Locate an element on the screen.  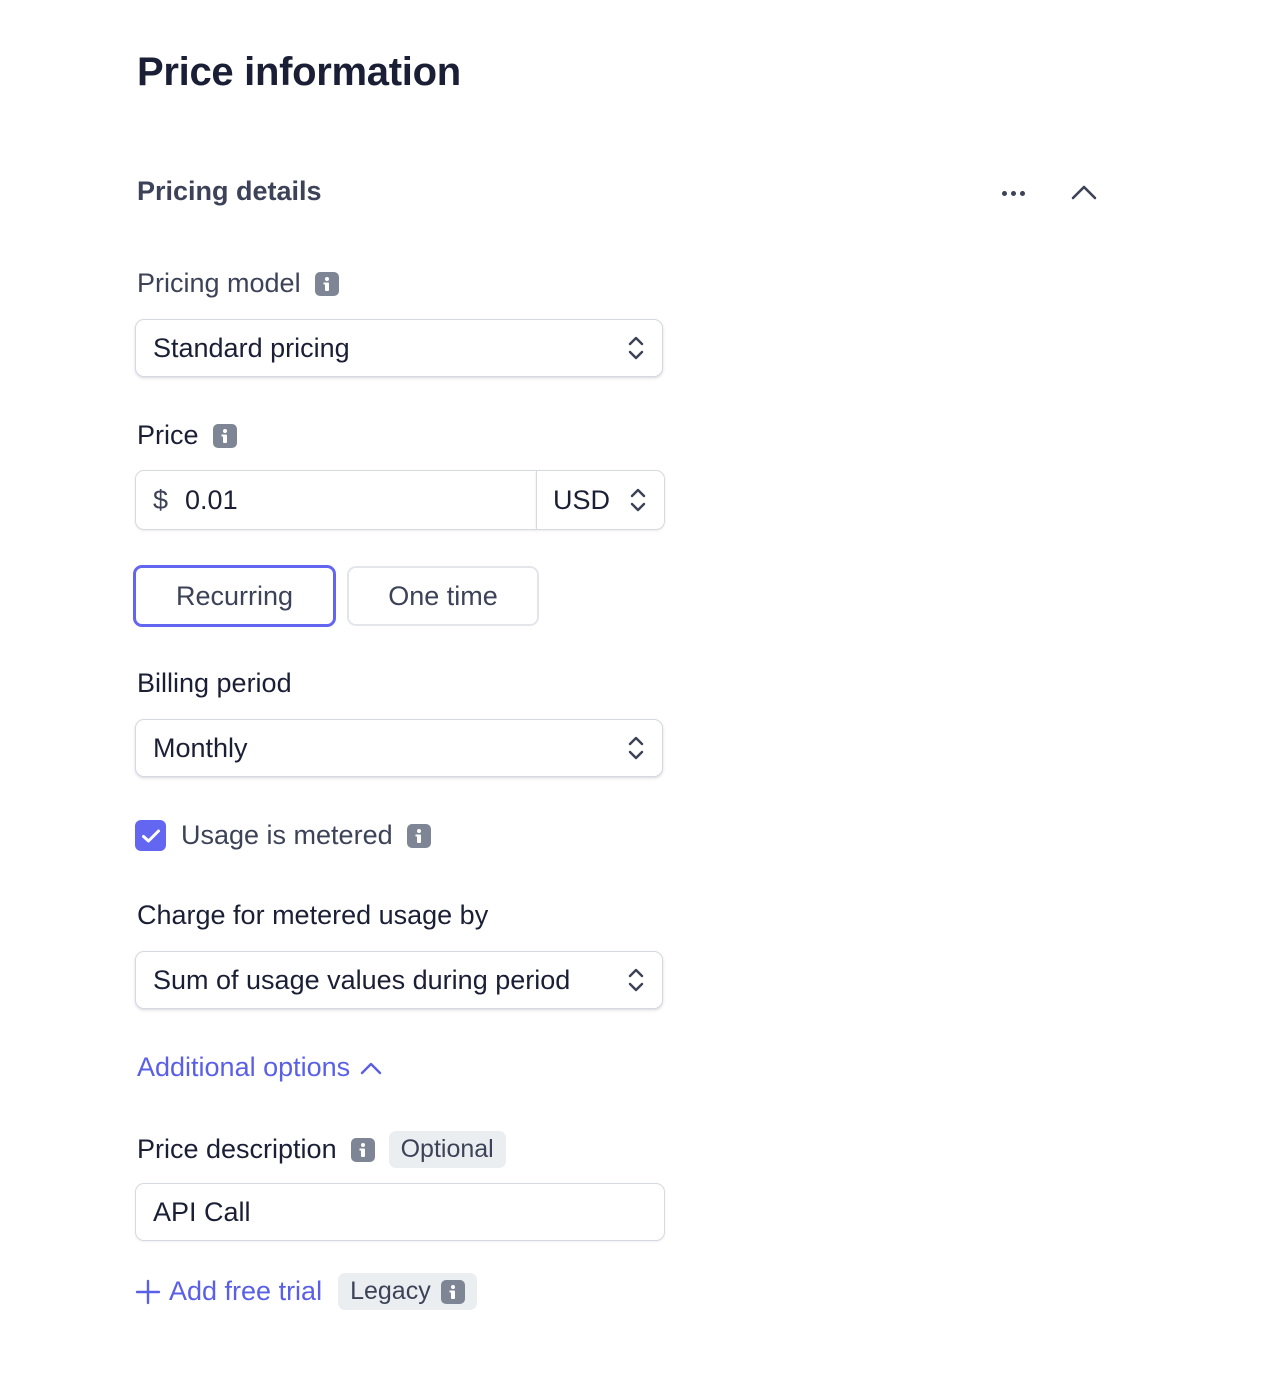
usage-metered-label-row: Usage is metered is located at coordinates (306, 835).